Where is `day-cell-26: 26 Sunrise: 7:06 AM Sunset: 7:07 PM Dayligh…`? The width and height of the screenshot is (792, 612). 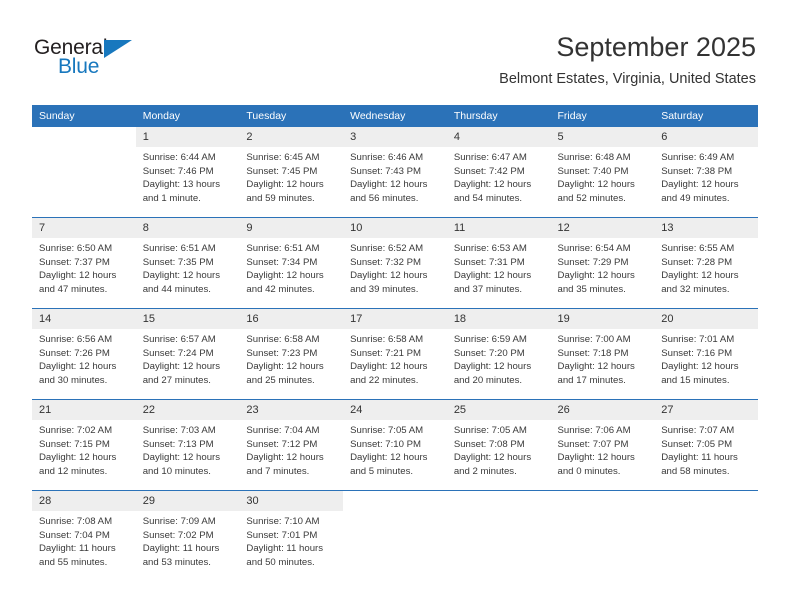
day-cell-26: 26 Sunrise: 7:06 AM Sunset: 7:07 PM Dayligh… is located at coordinates (602, 445).